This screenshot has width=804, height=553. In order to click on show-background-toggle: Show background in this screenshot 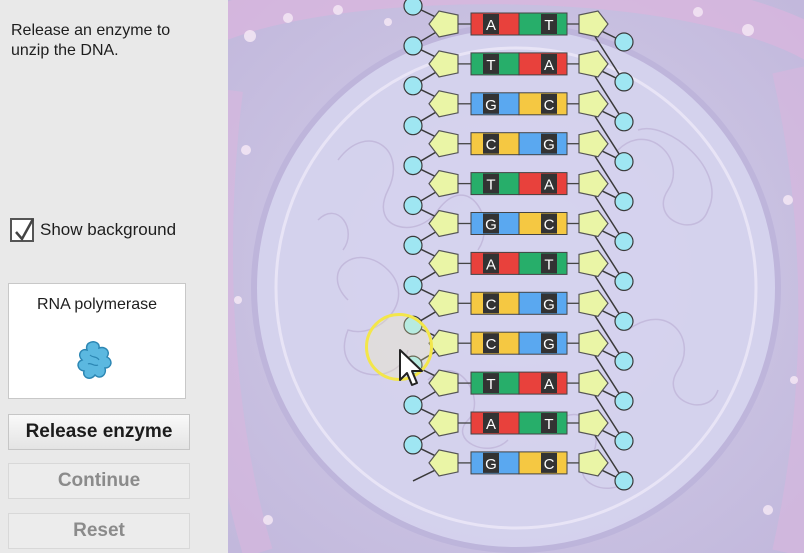, I will do `click(93, 230)`.